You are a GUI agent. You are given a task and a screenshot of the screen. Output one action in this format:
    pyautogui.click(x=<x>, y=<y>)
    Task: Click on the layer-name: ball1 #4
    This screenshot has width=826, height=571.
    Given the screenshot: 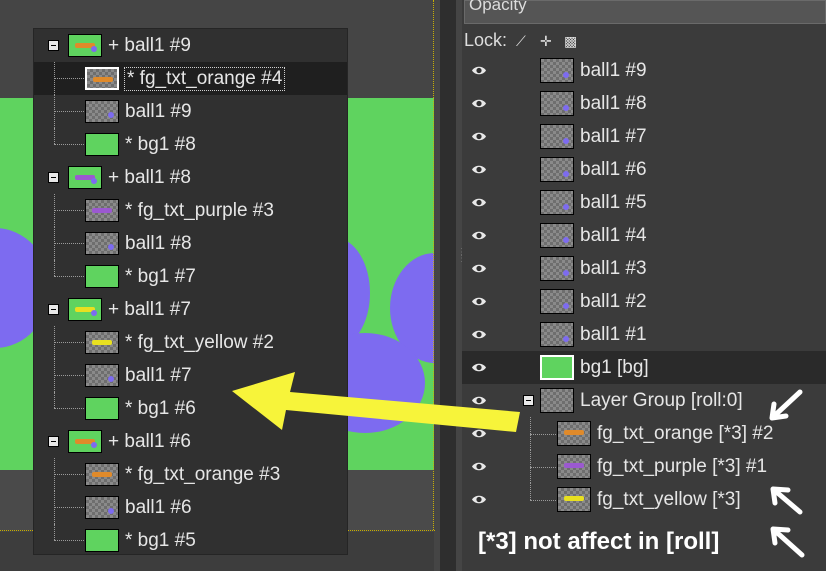 What is the action you would take?
    pyautogui.click(x=613, y=235)
    